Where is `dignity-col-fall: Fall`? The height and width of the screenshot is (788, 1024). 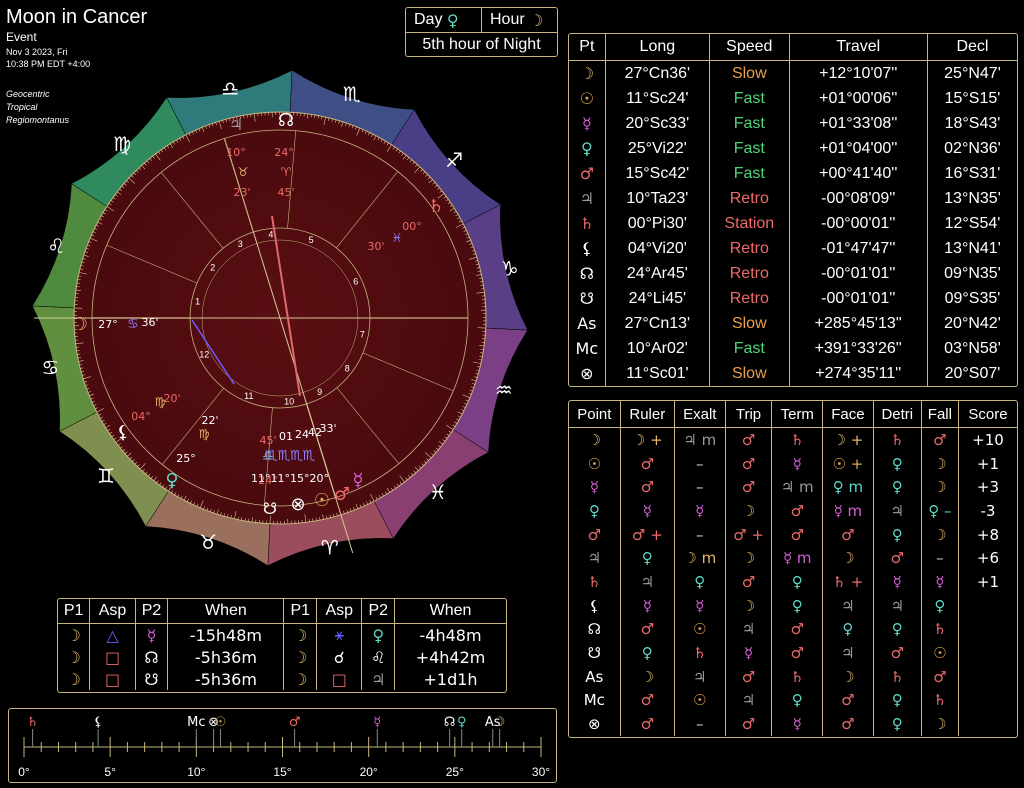 dignity-col-fall: Fall is located at coordinates (940, 414).